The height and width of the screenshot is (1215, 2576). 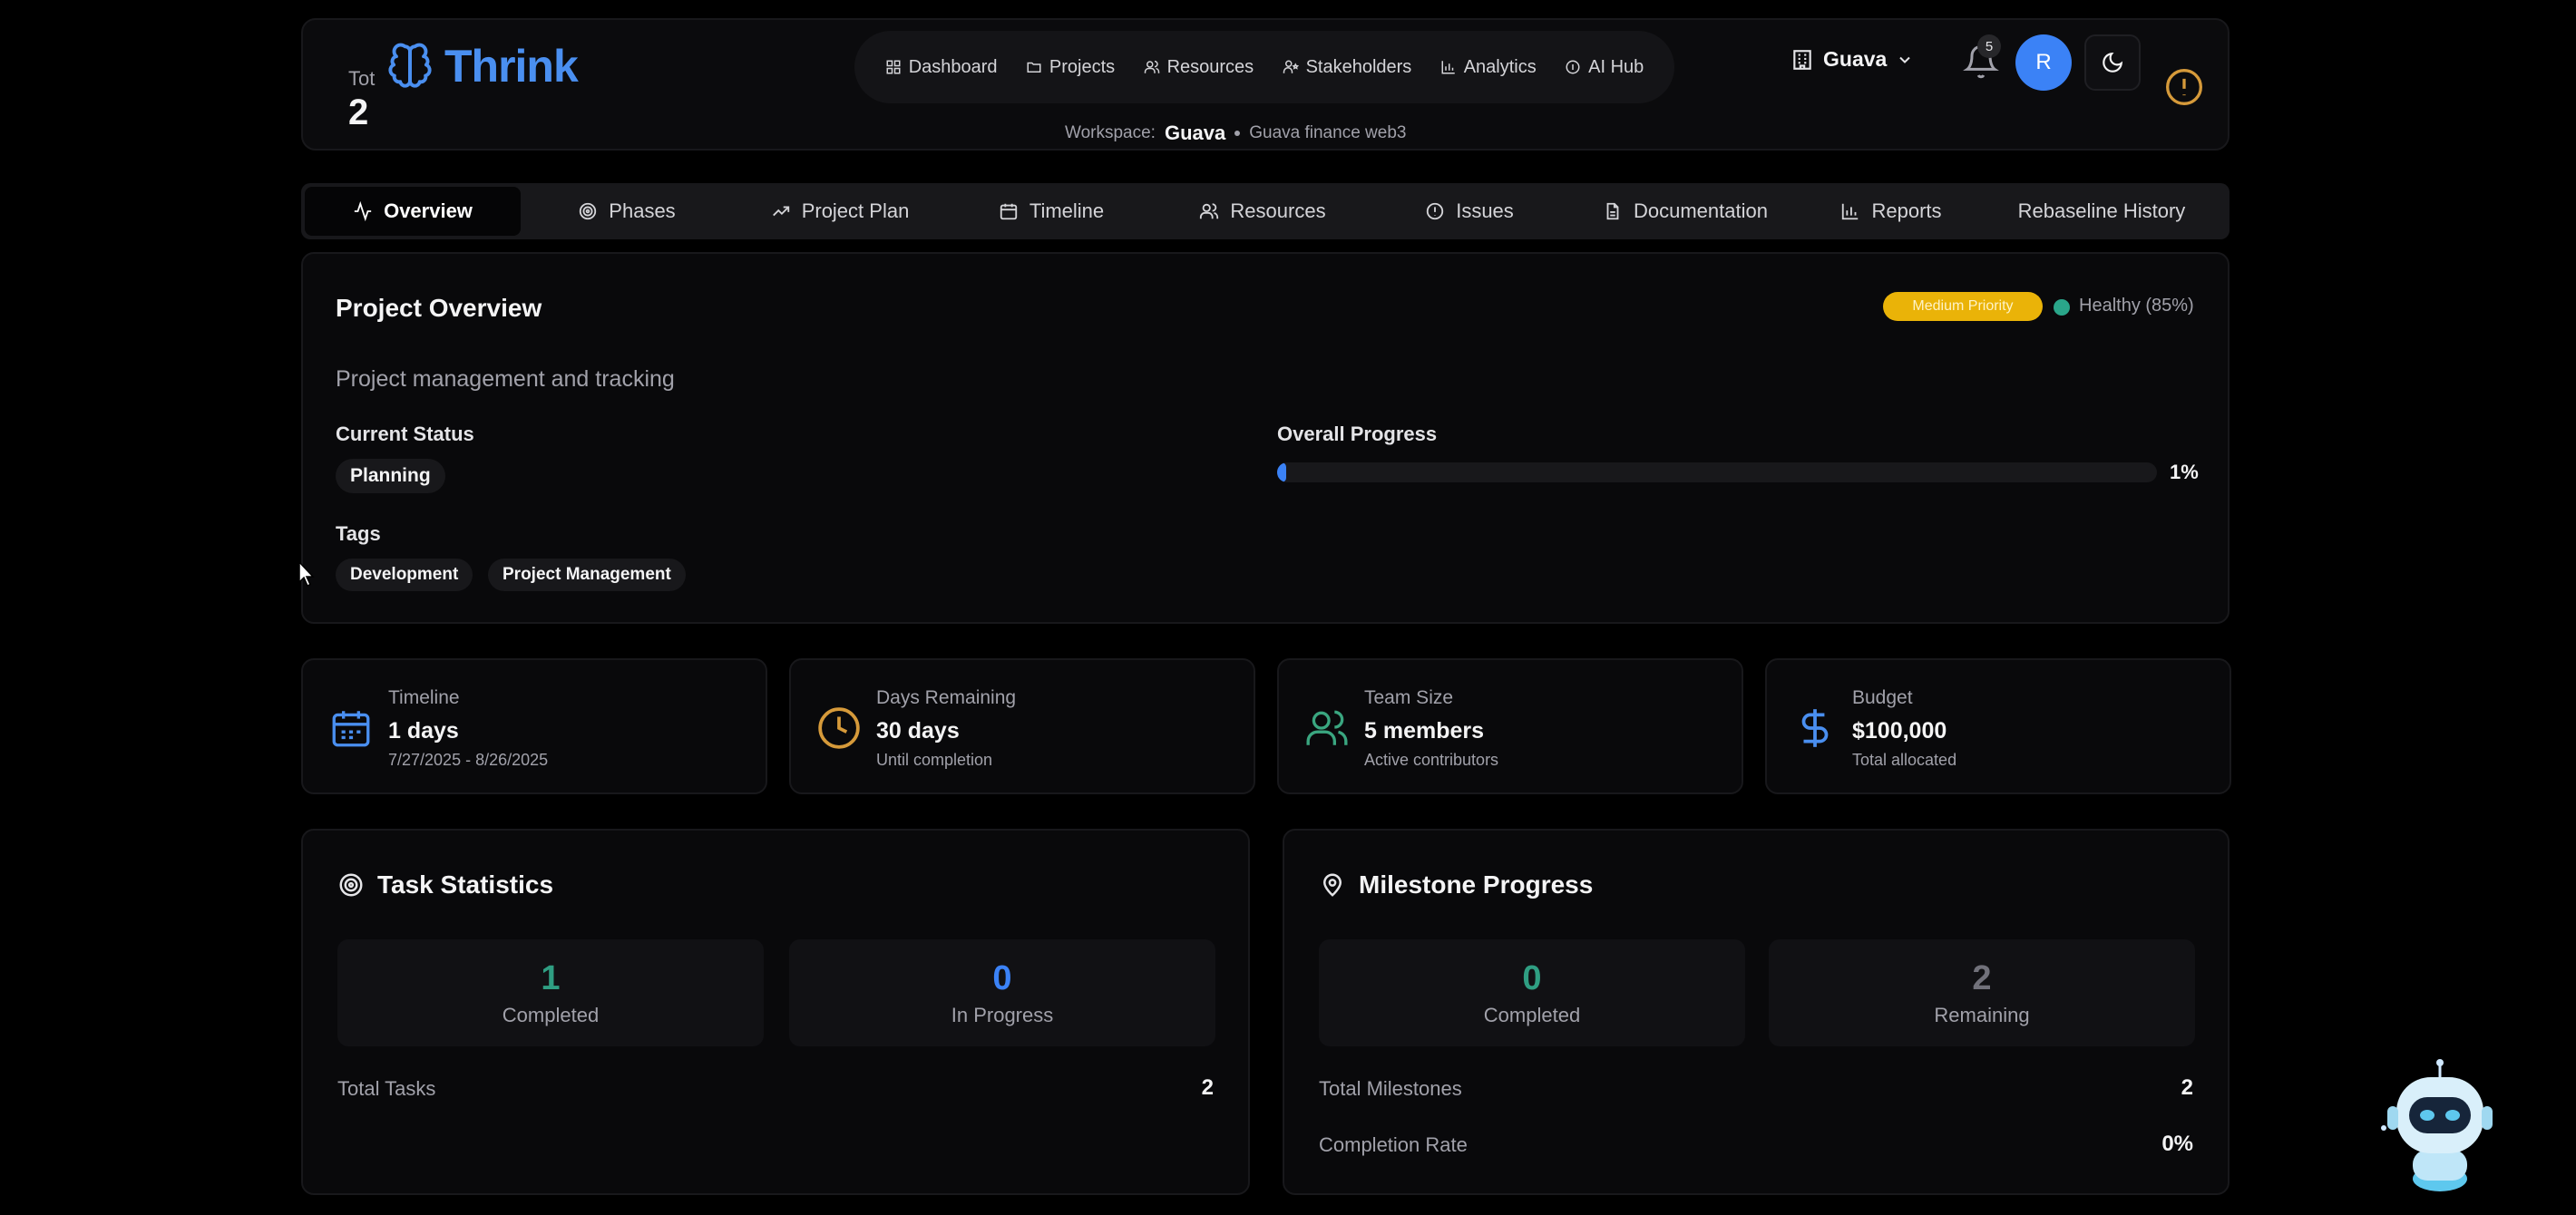 I want to click on tasks-in-progress-value: 0, so click(x=1002, y=978).